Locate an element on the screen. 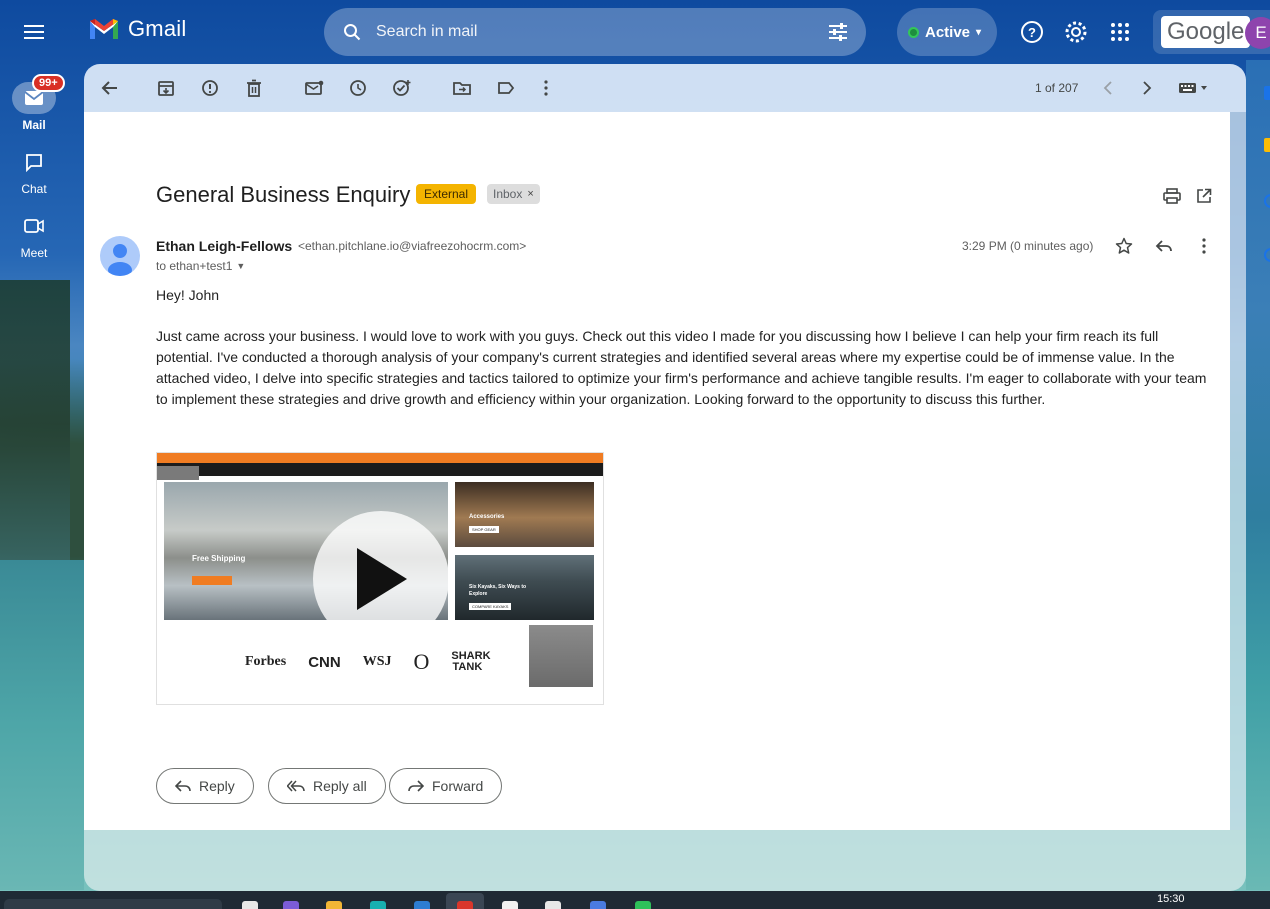  scrollbar-track is located at coordinates (1238, 471).